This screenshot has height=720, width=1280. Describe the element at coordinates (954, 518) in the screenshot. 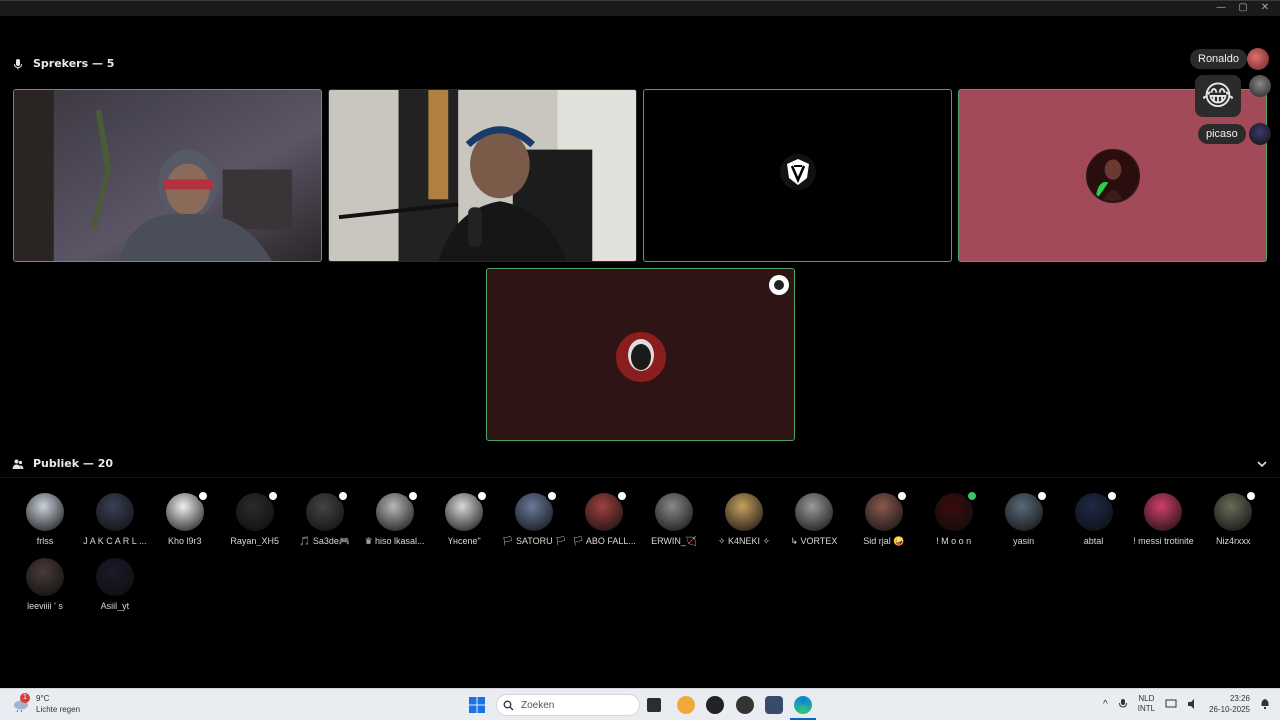

I see `audience-member: ! M o o n` at that location.